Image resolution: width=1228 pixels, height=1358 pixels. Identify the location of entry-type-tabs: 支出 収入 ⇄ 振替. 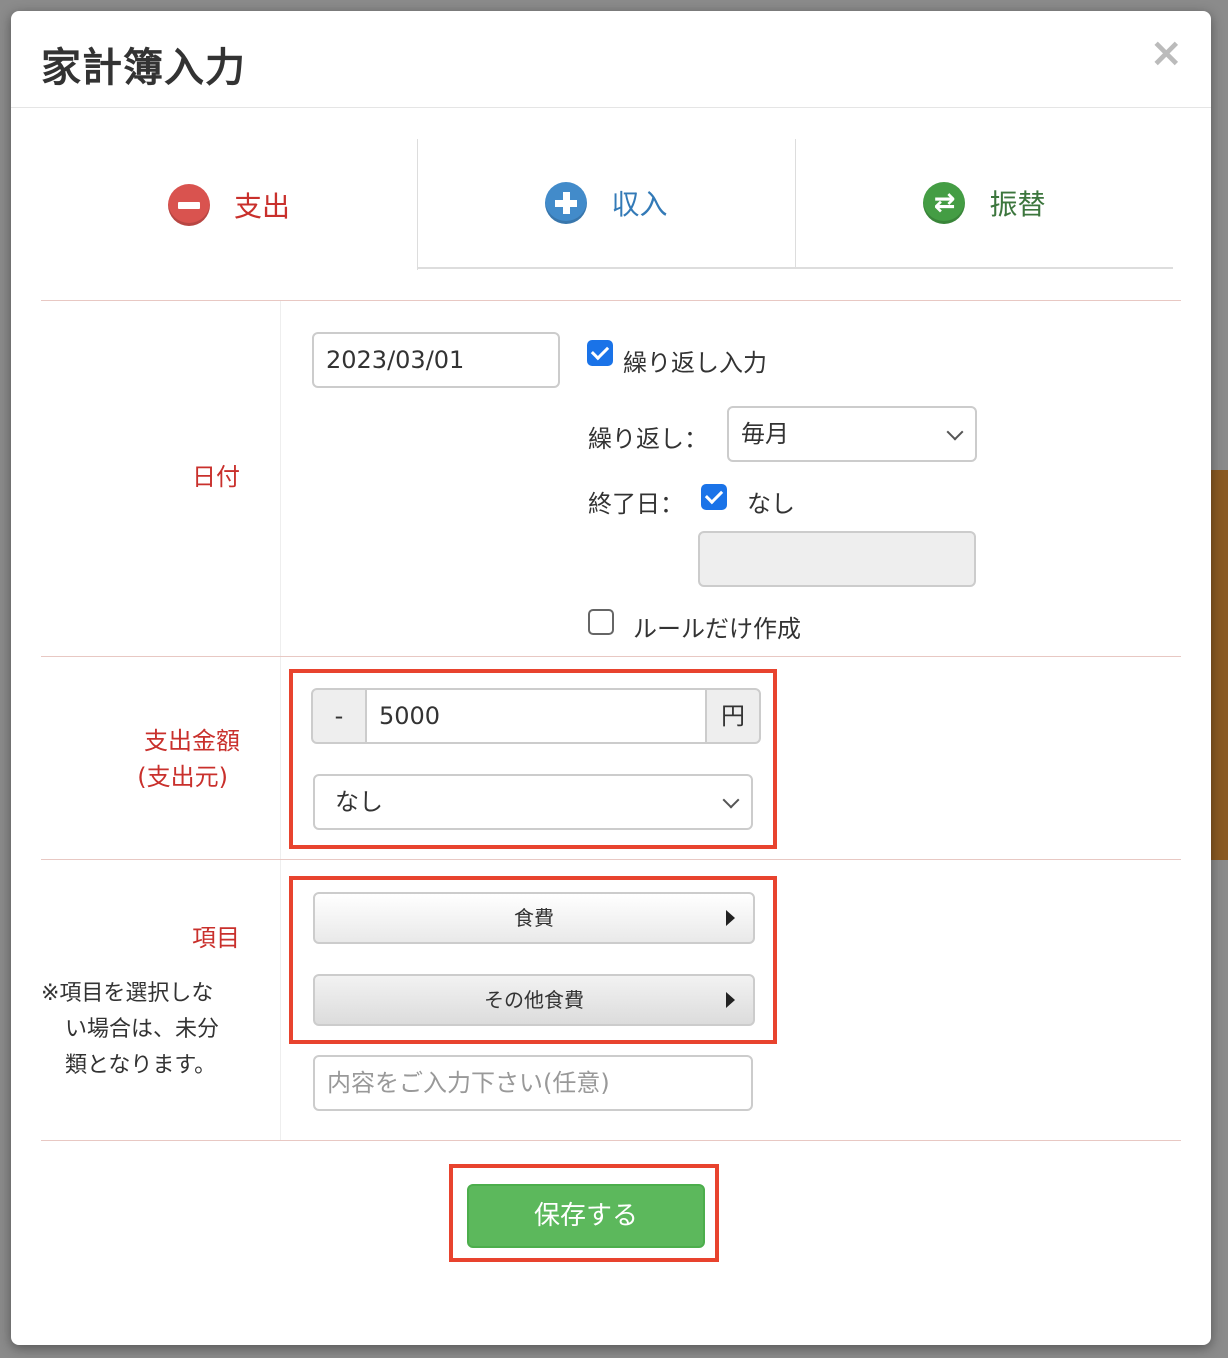
(607, 204).